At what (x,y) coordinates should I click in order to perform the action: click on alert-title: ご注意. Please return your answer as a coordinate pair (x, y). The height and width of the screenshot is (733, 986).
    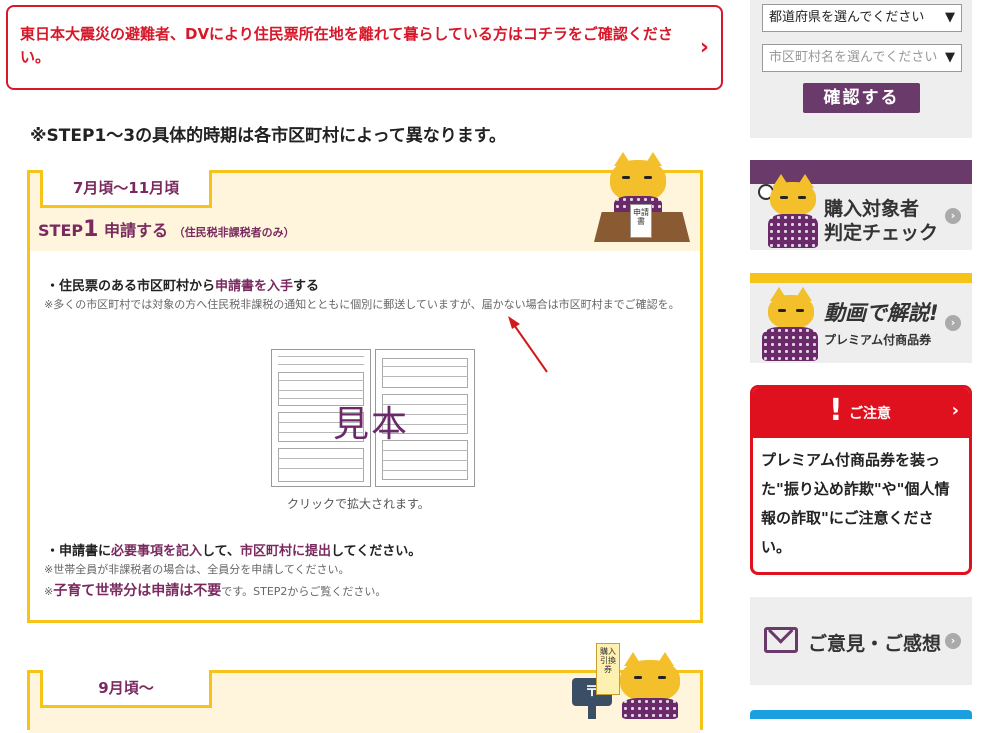
    Looking at the image, I should click on (870, 414).